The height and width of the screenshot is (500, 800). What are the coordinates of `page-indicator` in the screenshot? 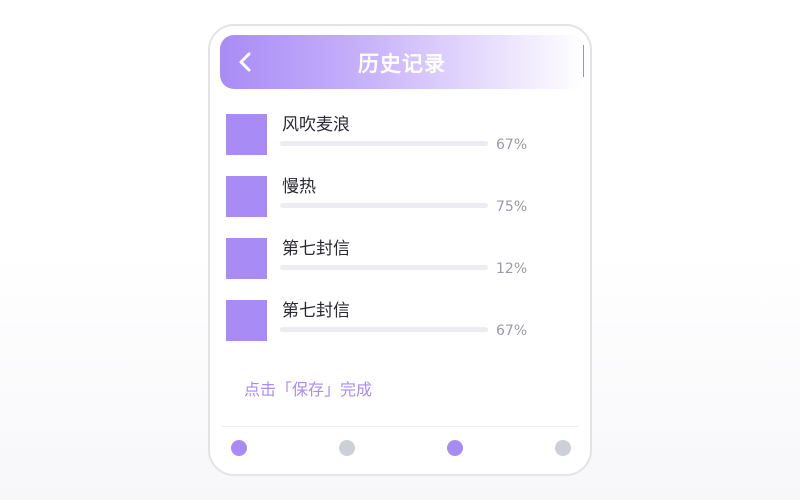 It's located at (400, 448).